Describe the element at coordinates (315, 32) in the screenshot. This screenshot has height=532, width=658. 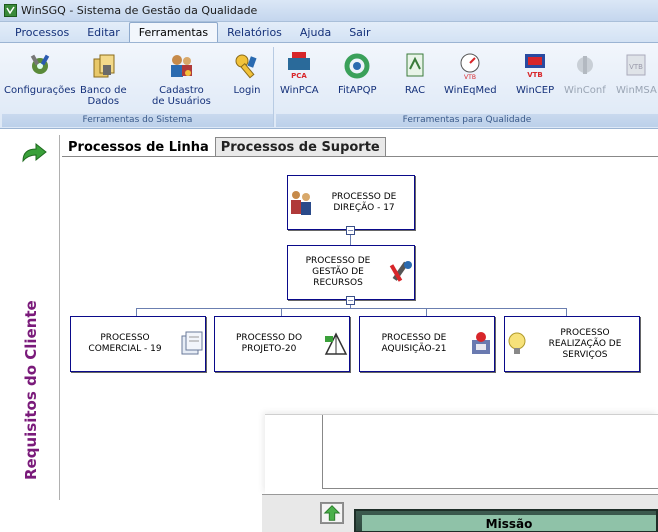
I see `menu-ajuda: Ajuda` at that location.